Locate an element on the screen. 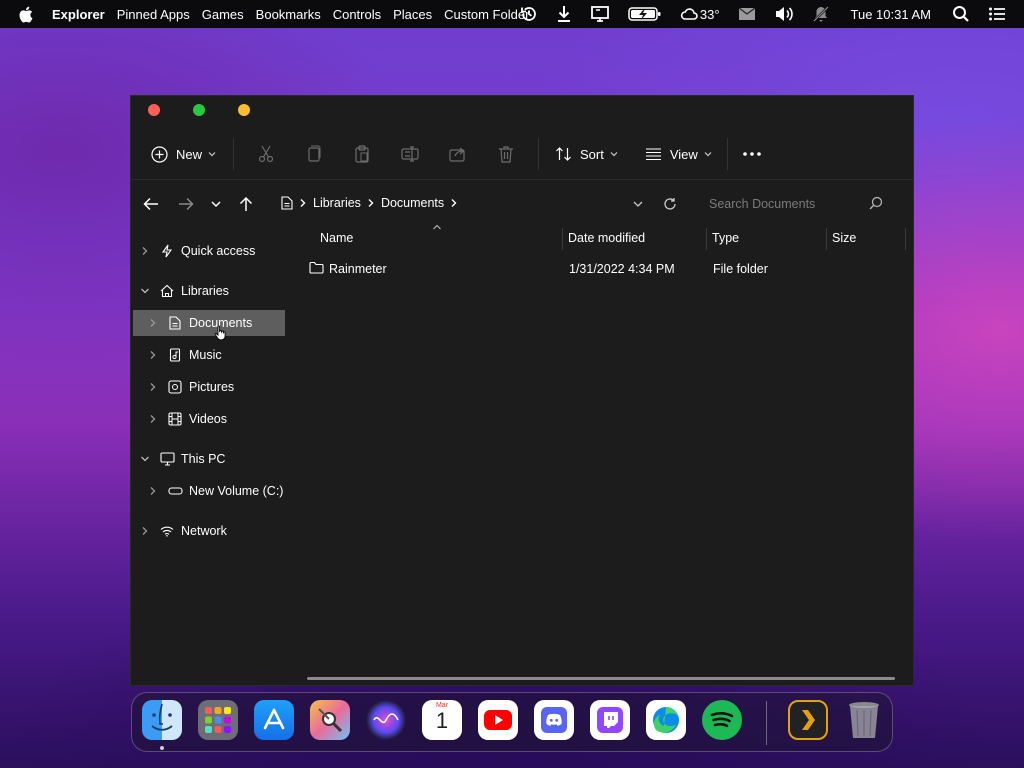  column-header-date: Date modified is located at coordinates (635, 238).